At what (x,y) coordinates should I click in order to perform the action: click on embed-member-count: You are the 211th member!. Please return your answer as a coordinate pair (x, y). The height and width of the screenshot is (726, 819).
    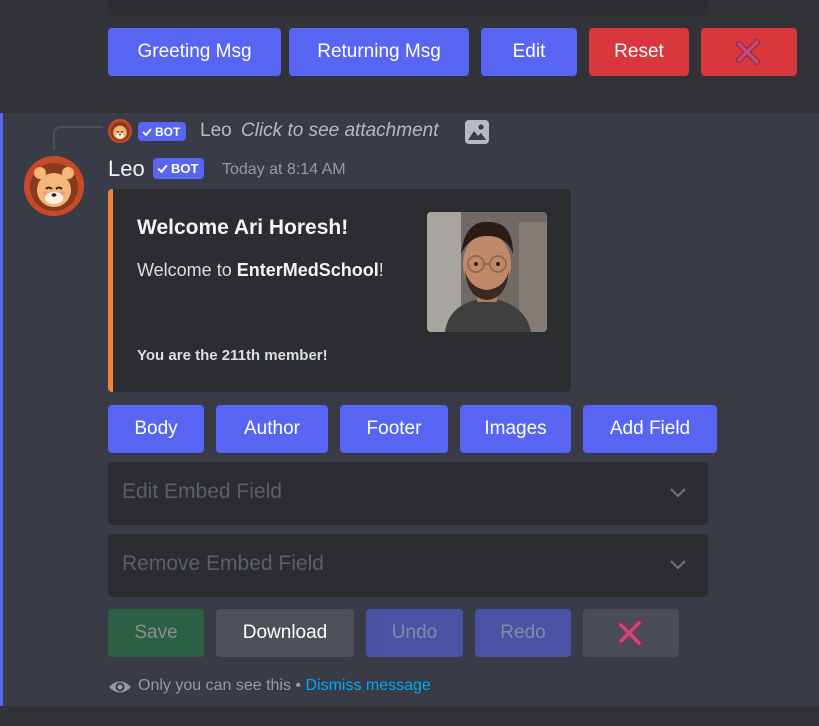
    Looking at the image, I should click on (232, 355).